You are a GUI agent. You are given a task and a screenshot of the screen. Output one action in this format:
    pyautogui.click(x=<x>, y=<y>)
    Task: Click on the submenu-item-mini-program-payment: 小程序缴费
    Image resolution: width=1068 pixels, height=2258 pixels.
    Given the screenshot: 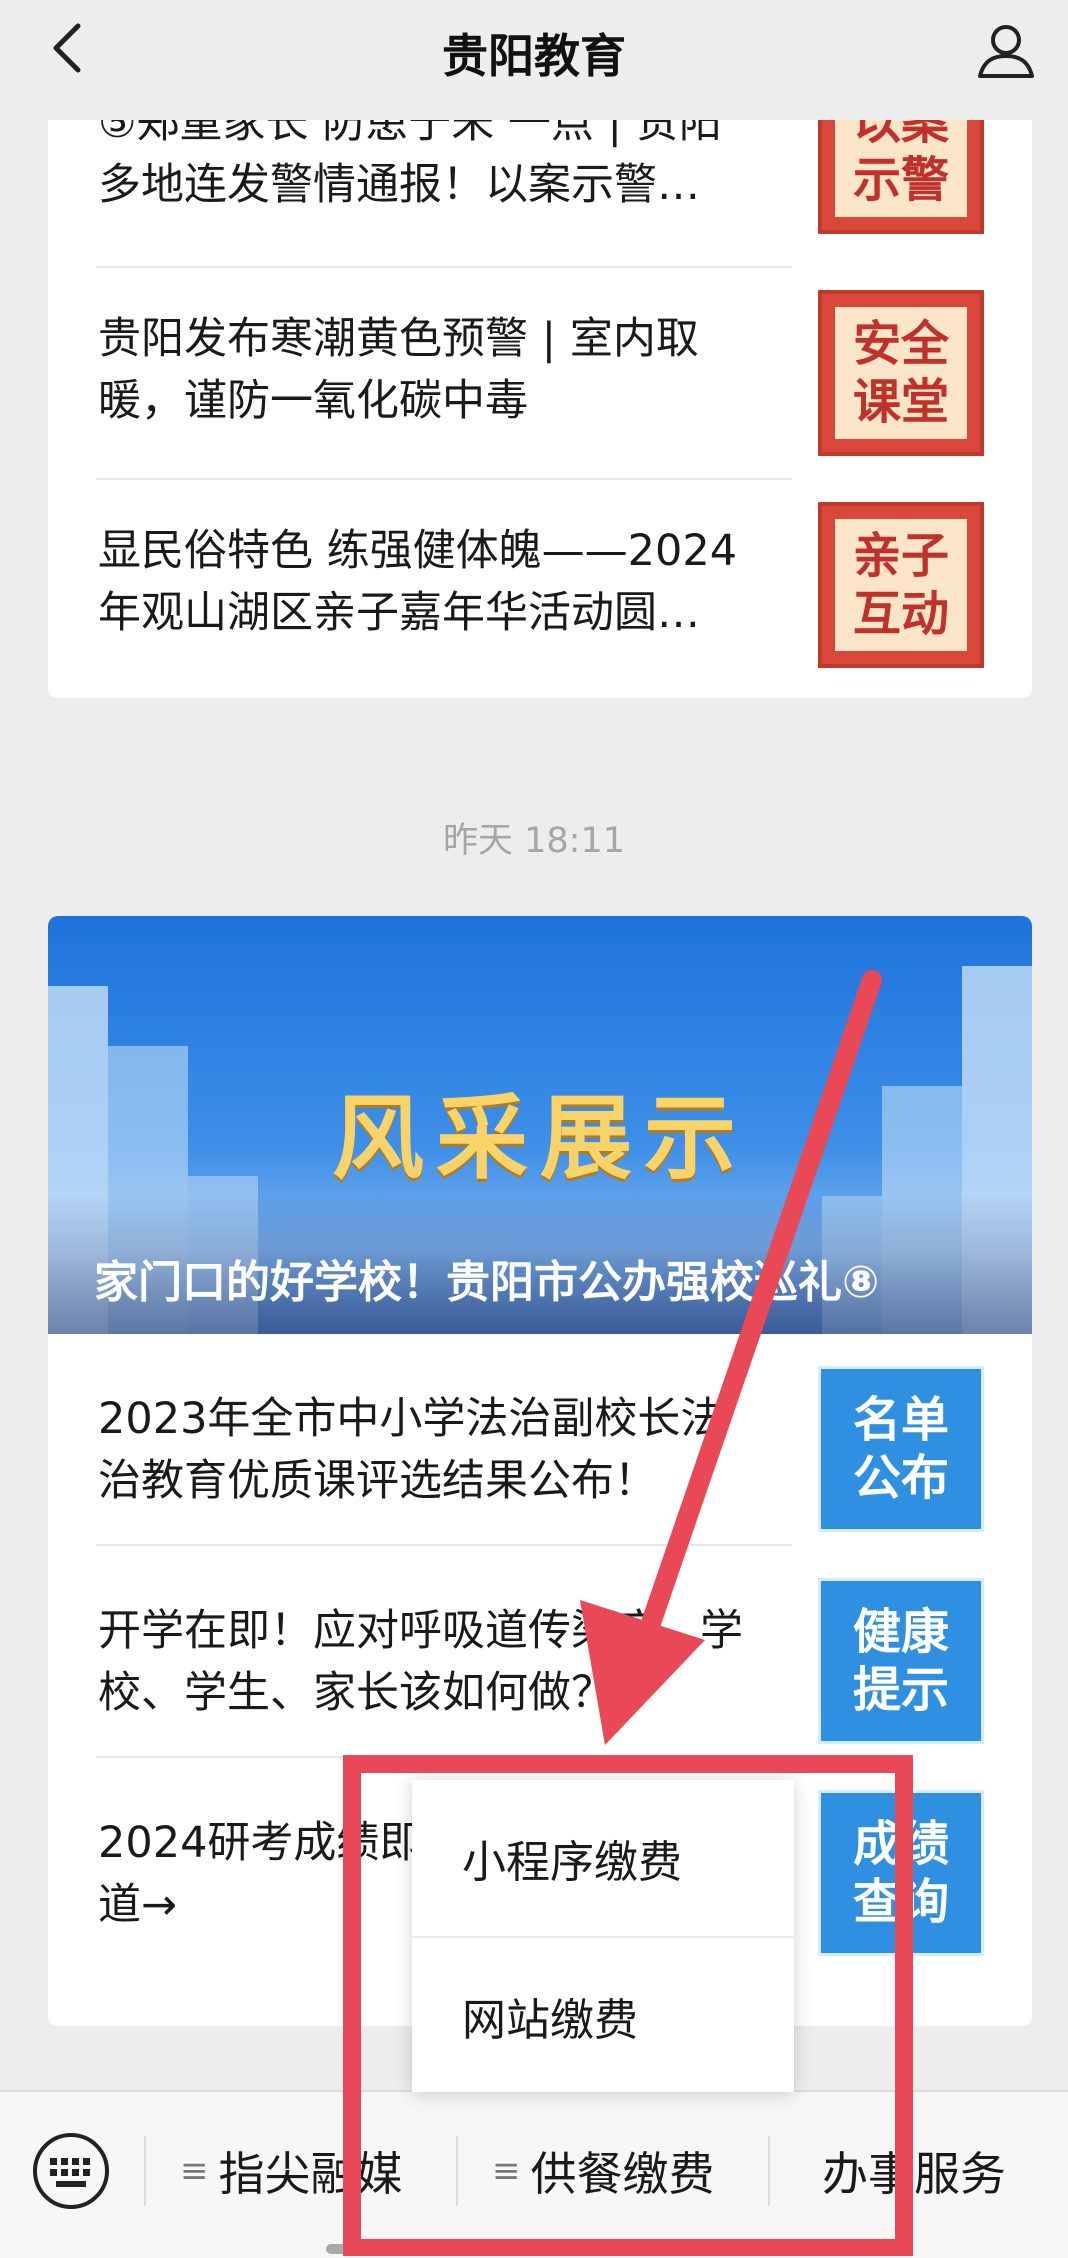 What is the action you would take?
    pyautogui.click(x=603, y=1858)
    